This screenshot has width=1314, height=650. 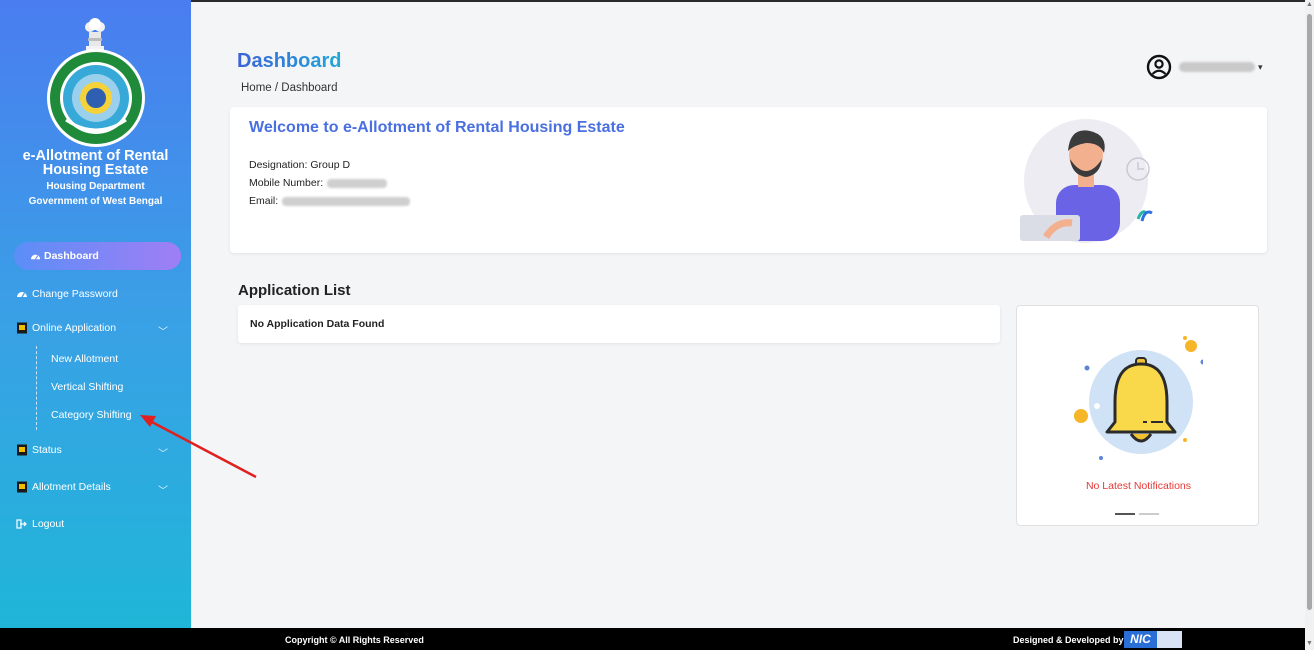 I want to click on brand-title: e-Allotment of Rental Housing Estate, so click(x=95, y=163).